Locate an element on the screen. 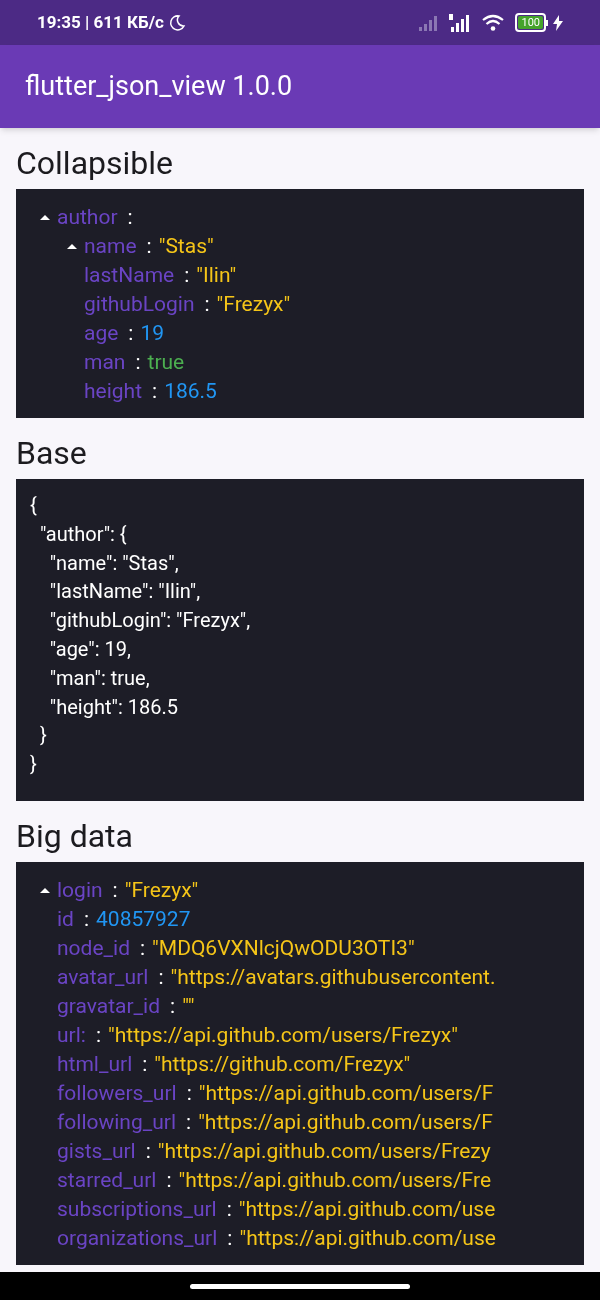 The width and height of the screenshot is (600, 1300). json-line: "lastName": "Ilin", is located at coordinates (124, 592).